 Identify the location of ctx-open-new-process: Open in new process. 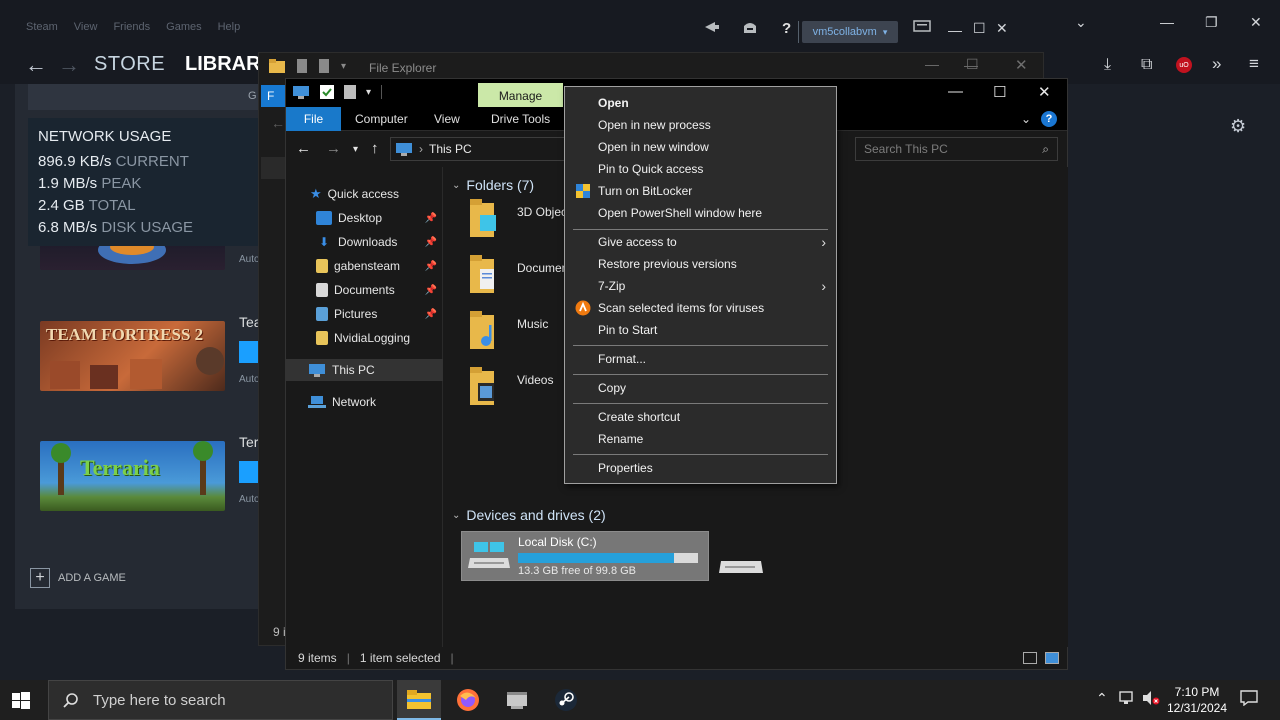
(700, 125).